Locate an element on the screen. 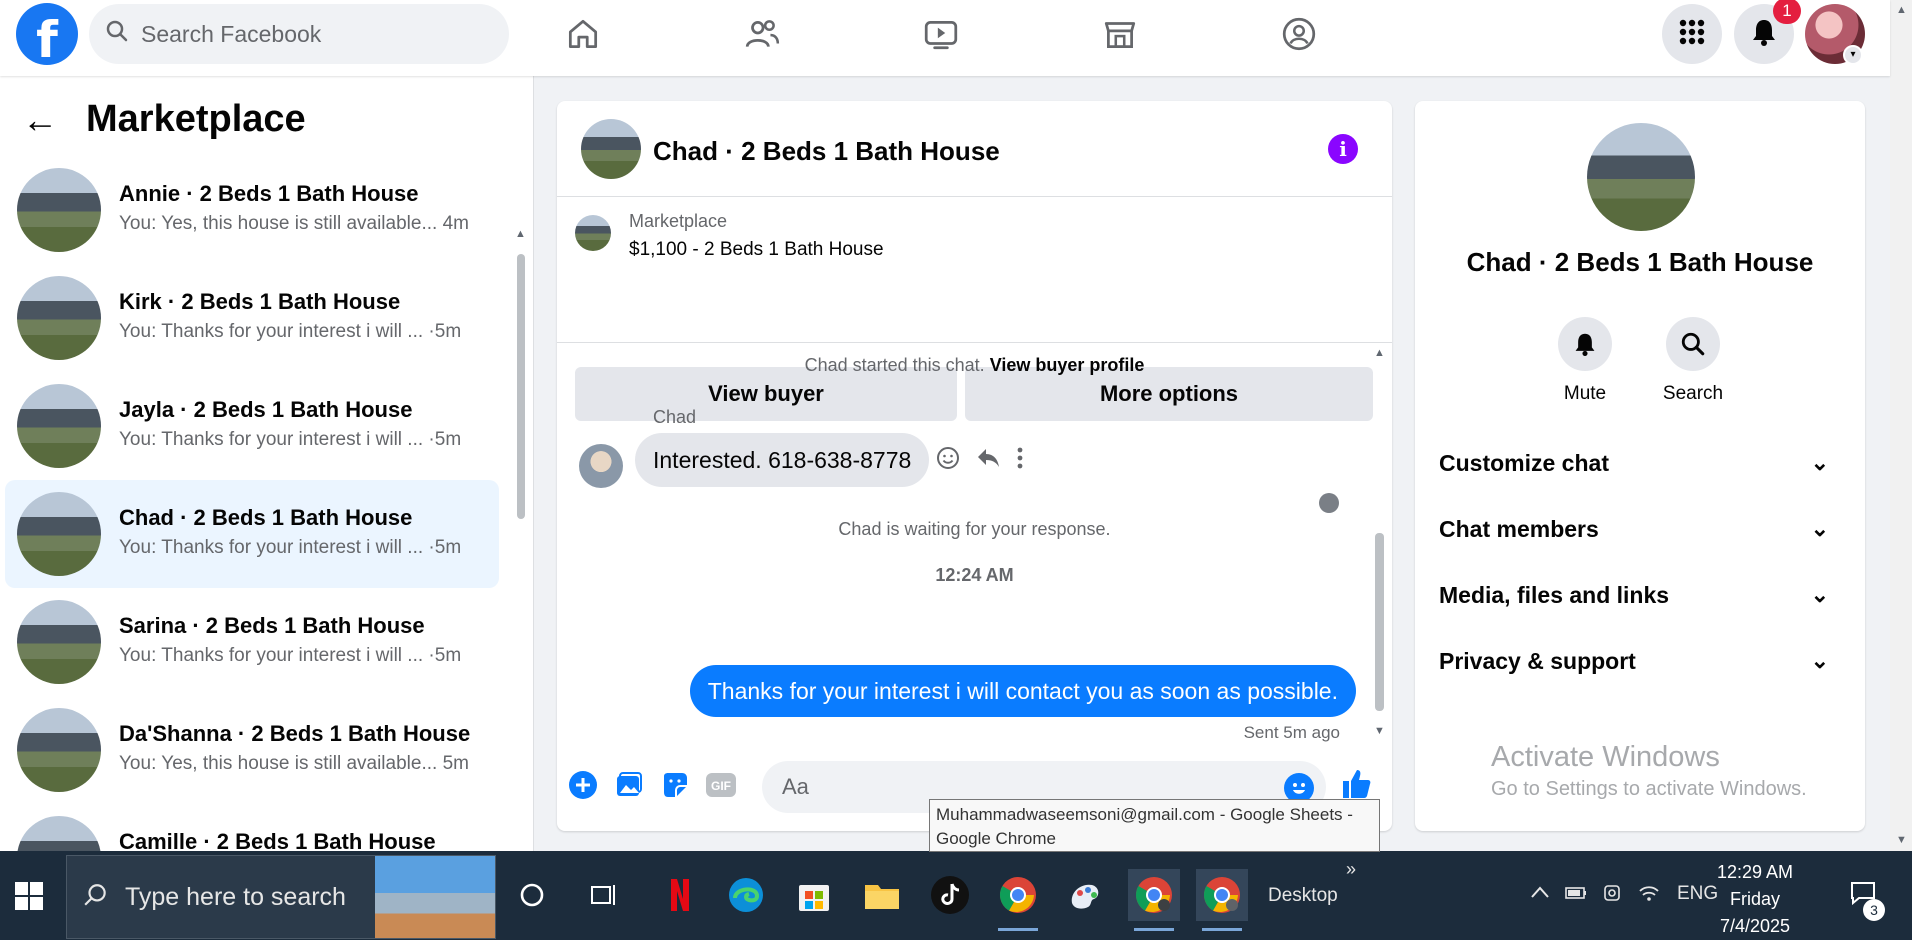  add-icon is located at coordinates (583, 785).